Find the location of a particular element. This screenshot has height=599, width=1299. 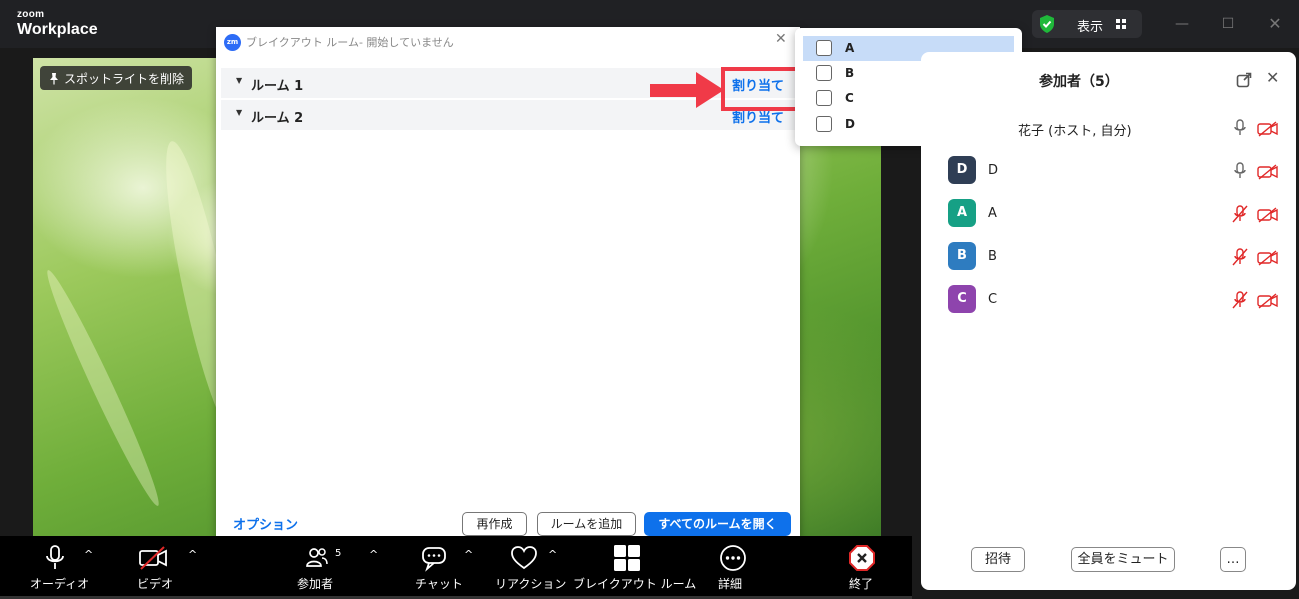

view-button: 表示 is located at coordinates (1087, 24).